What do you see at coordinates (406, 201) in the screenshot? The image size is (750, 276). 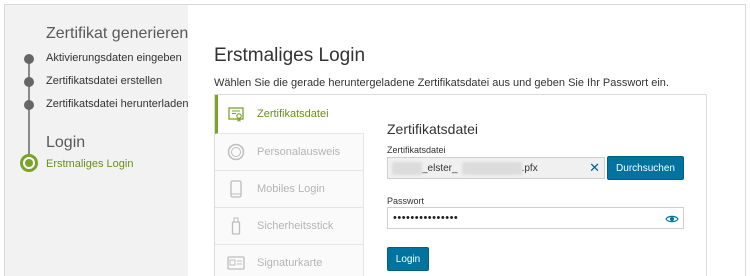 I see `password-field-label: Passwort` at bounding box center [406, 201].